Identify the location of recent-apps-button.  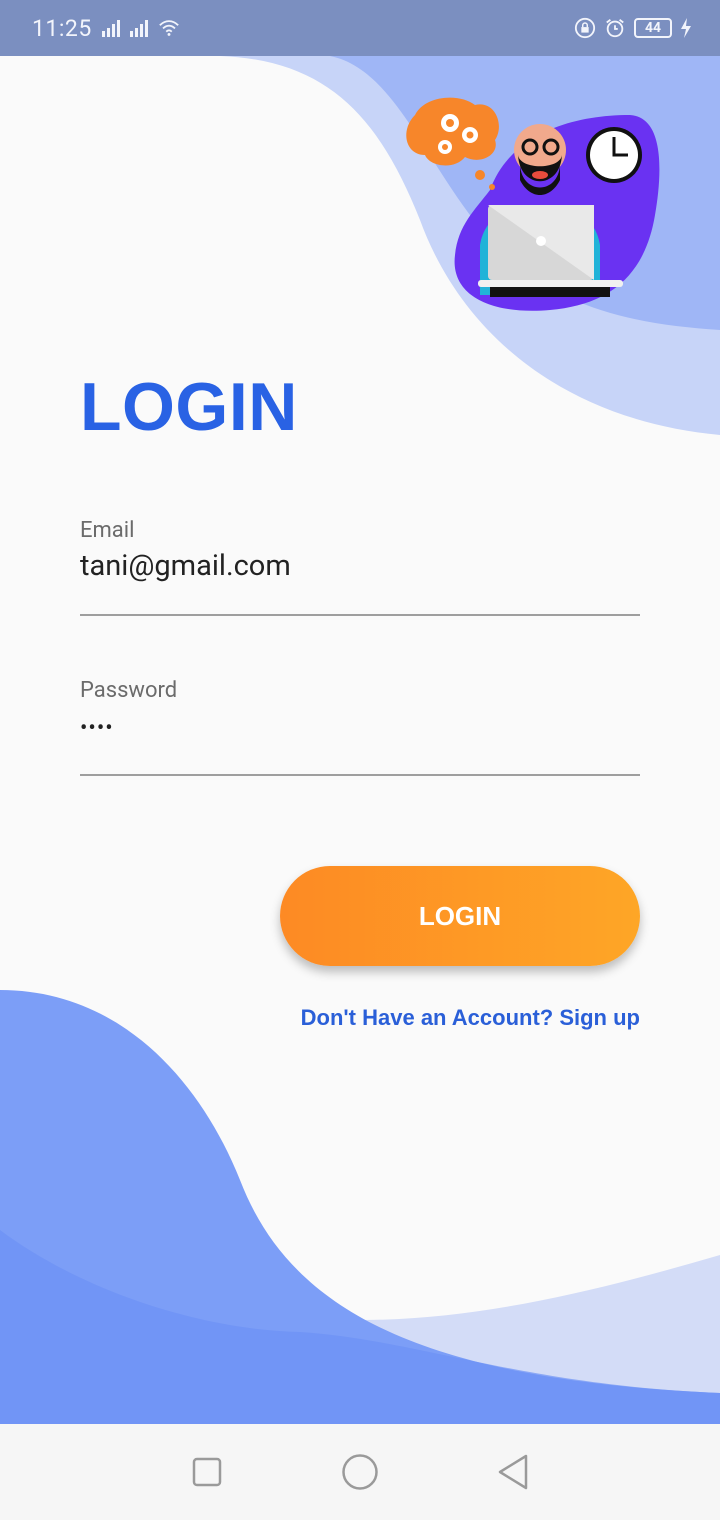
(207, 1472).